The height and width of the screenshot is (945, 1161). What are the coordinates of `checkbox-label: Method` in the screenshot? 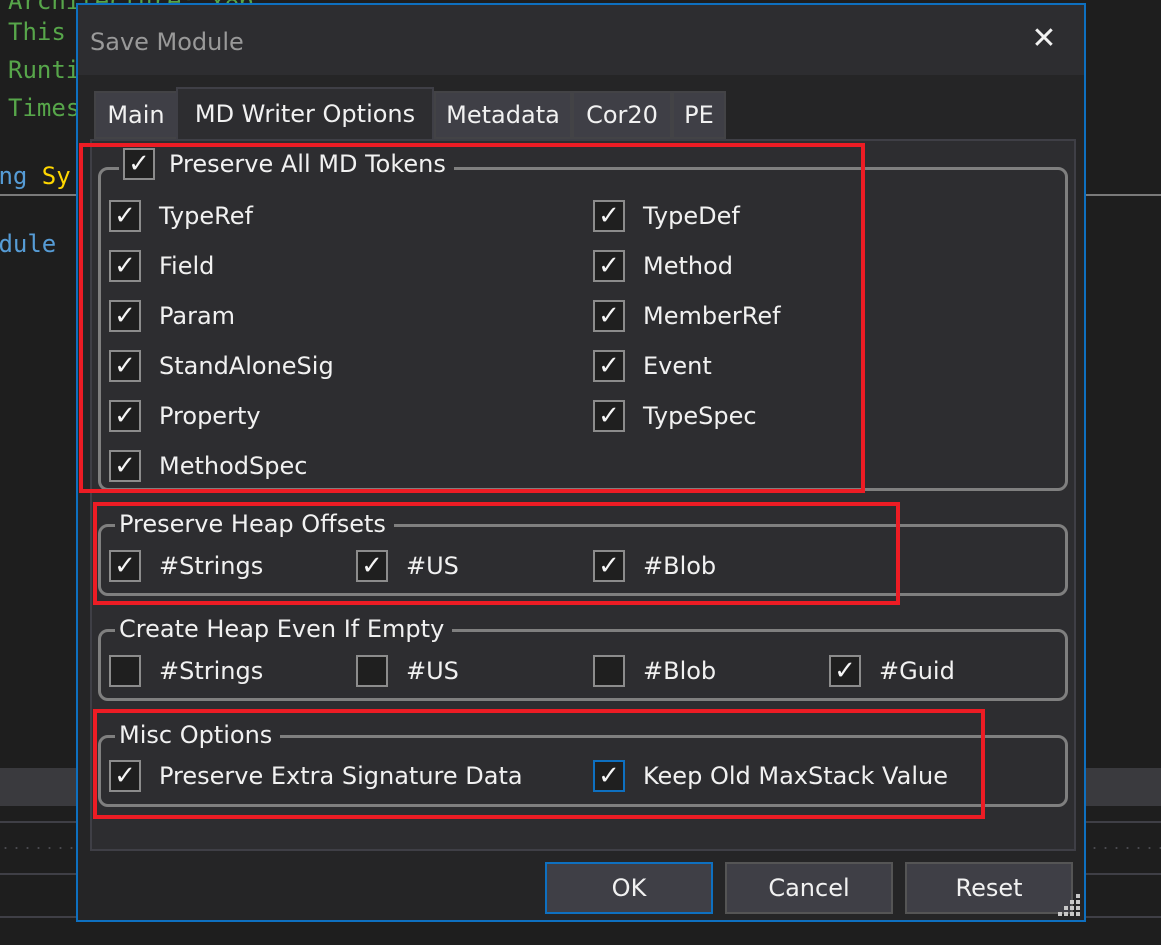 It's located at (688, 266).